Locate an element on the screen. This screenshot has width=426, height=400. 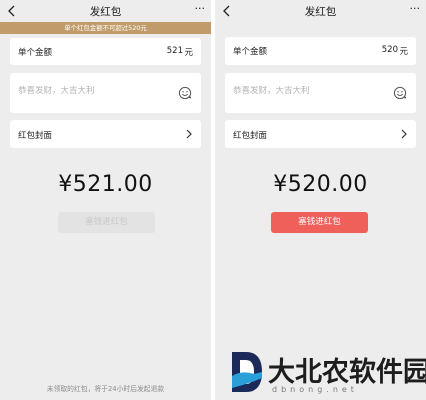
watermark-url: dbnong.net is located at coordinates (315, 389).